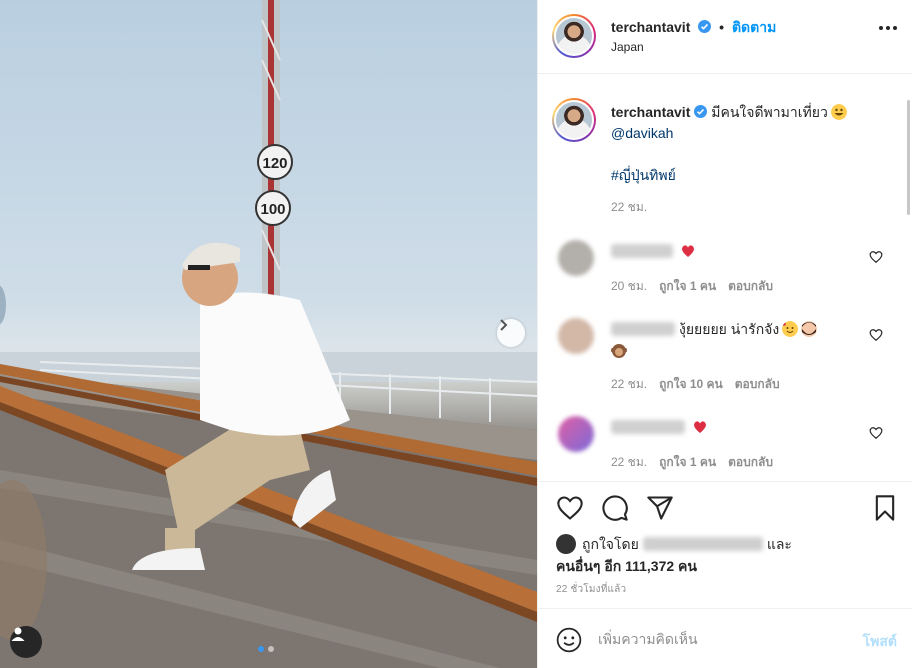 The height and width of the screenshot is (668, 912). I want to click on caption-mention-link: @davikah, so click(642, 133).